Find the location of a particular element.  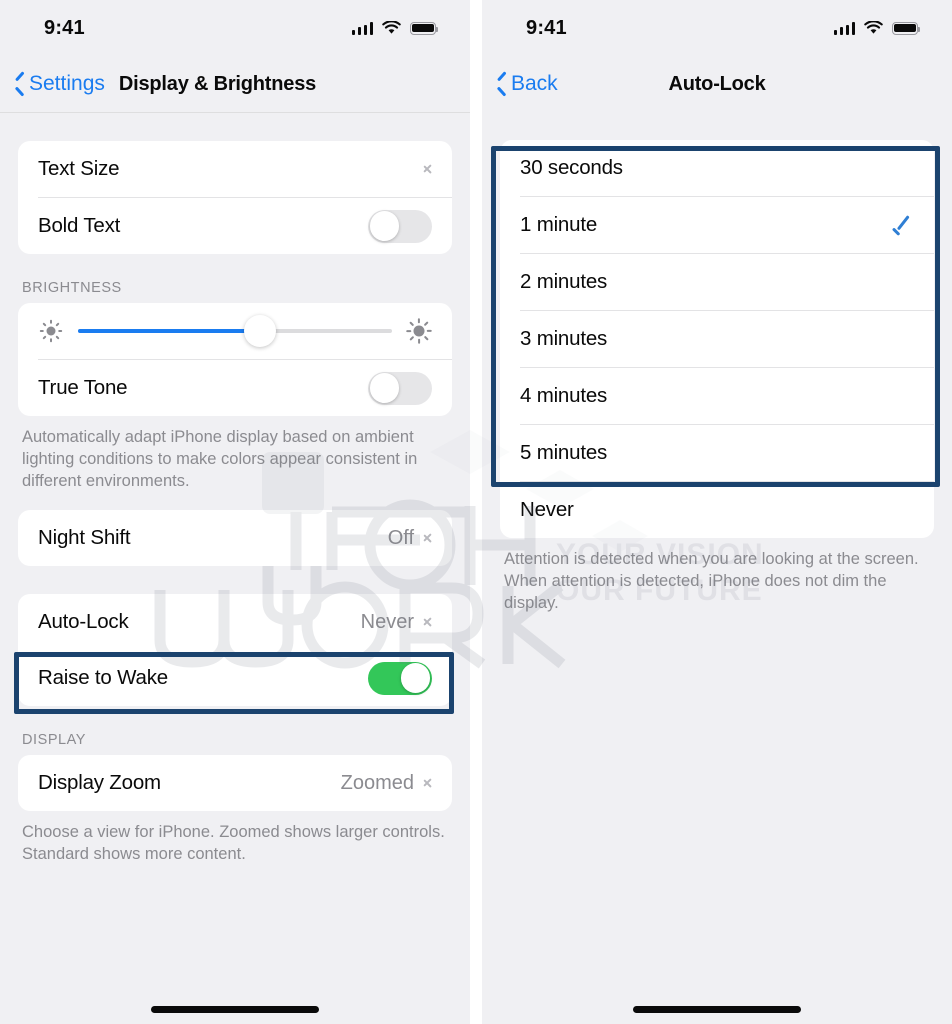

auto-lock-option-row: 1 minute is located at coordinates (717, 225).